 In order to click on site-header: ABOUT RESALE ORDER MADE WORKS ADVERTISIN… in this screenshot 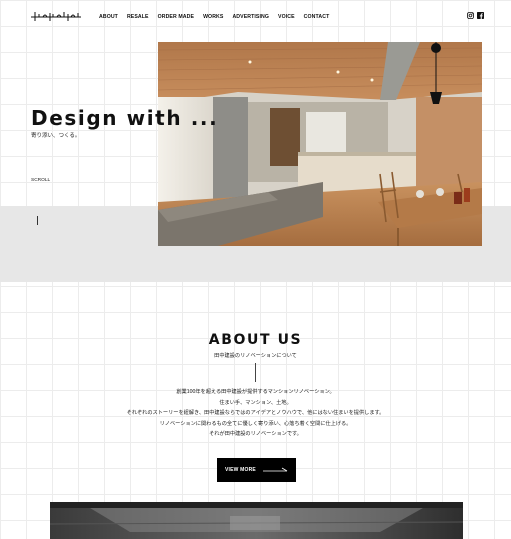, I will do `click(255, 17)`.